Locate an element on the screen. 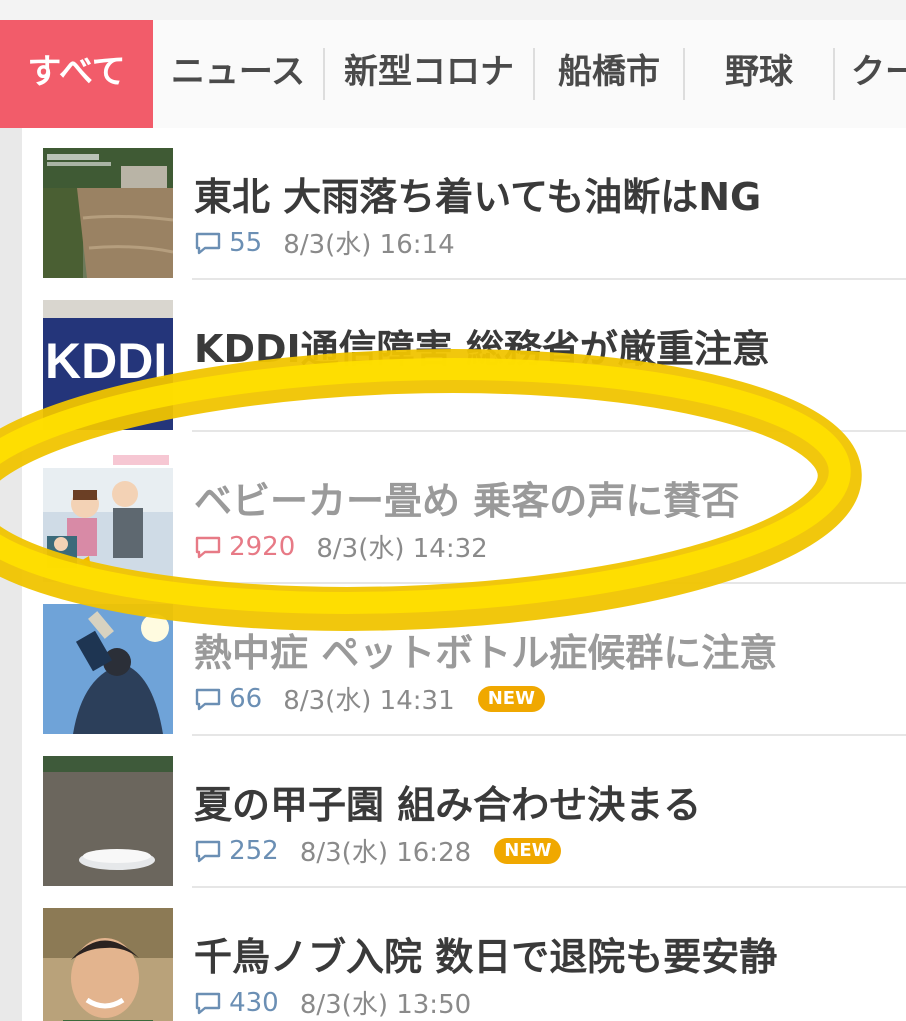  comment-count: 2920 is located at coordinates (262, 546).